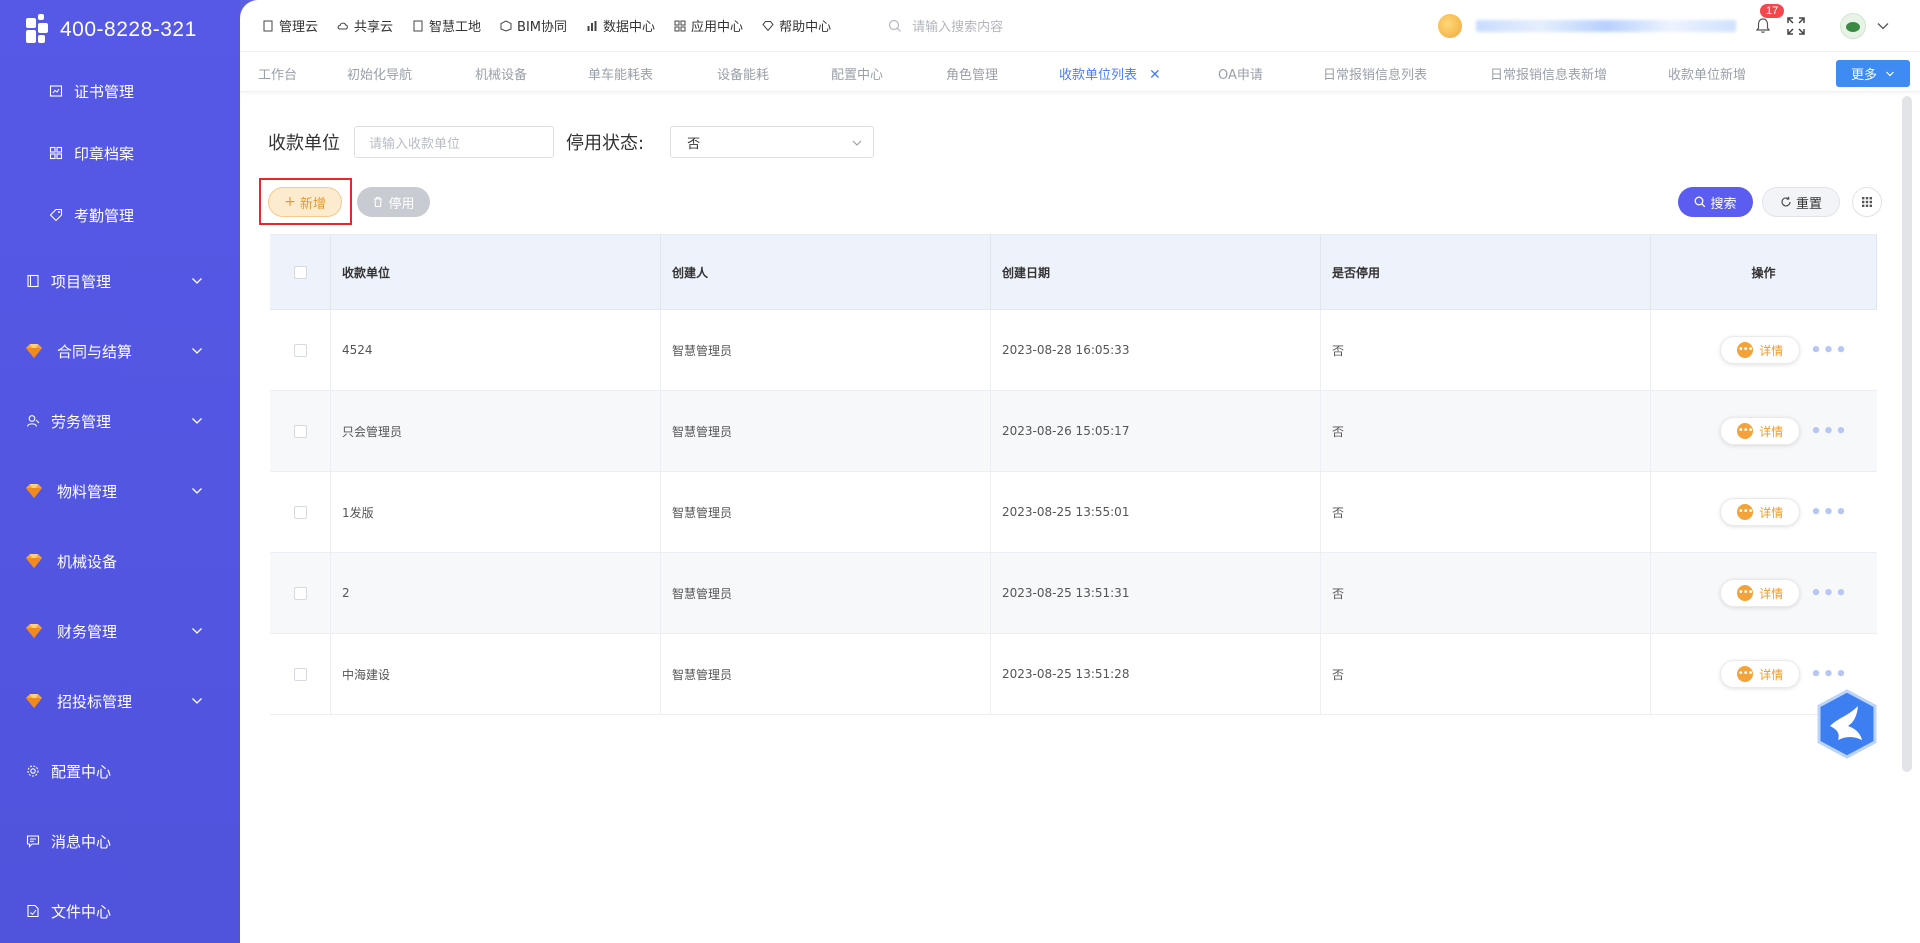  What do you see at coordinates (1073, 593) in the screenshot?
I see `table-row: 2 智慧管理员 2023-08-25 13:51:31 否 ••• 详情 •••` at bounding box center [1073, 593].